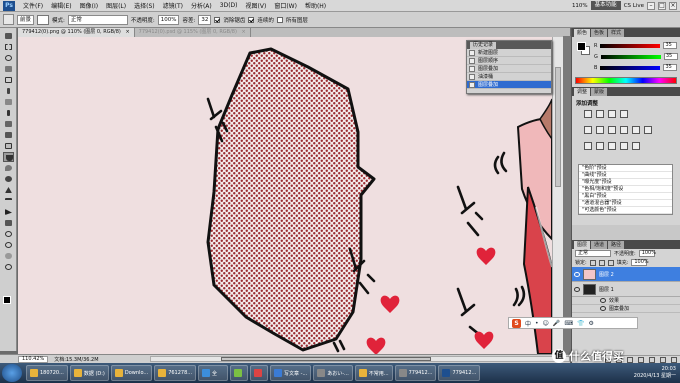 This screenshot has height=383, width=680. Describe the element at coordinates (483, 45) in the screenshot. I see `tab-history: 历史记录` at that location.